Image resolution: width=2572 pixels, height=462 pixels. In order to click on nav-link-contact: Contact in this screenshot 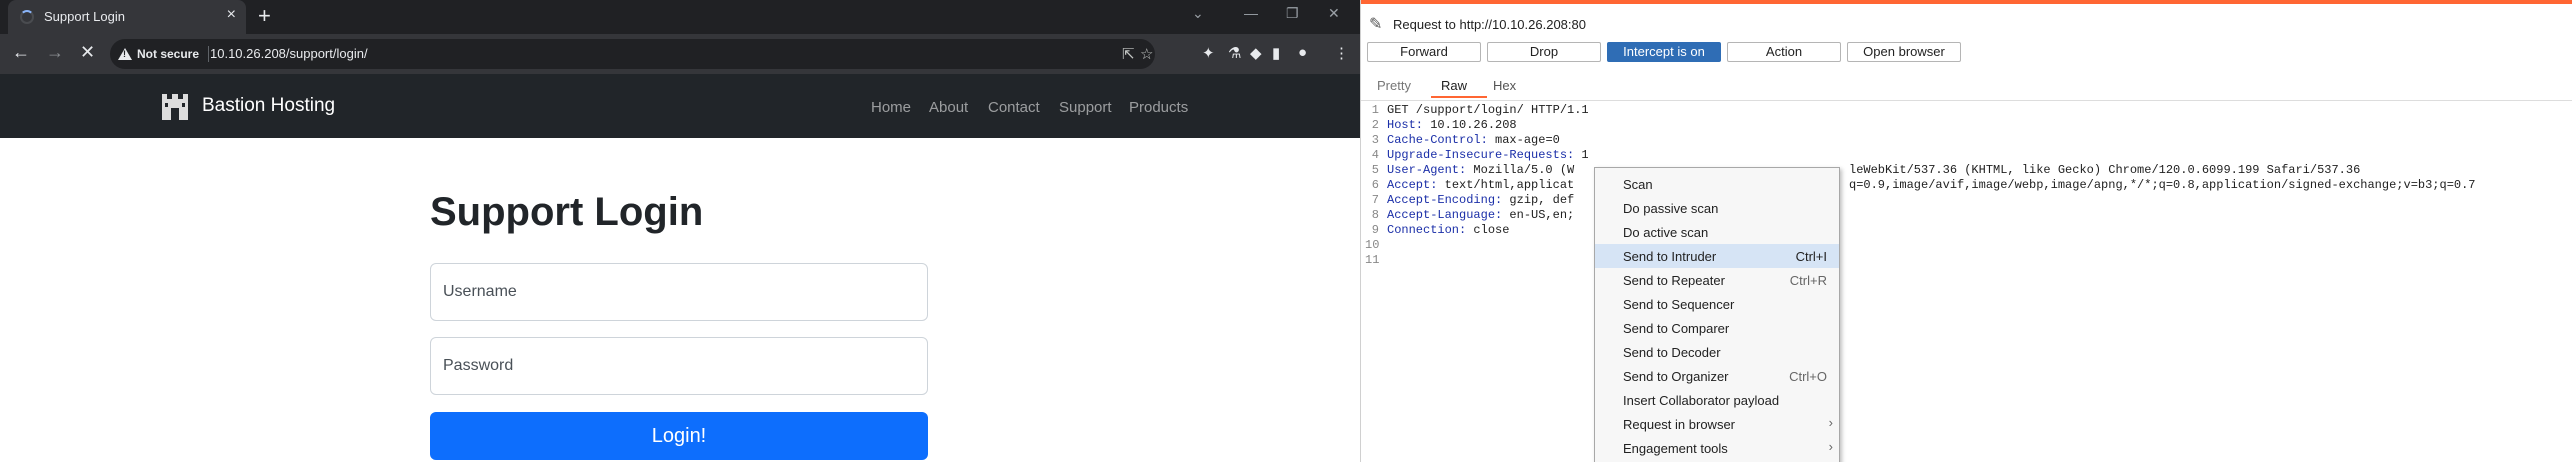, I will do `click(1014, 107)`.